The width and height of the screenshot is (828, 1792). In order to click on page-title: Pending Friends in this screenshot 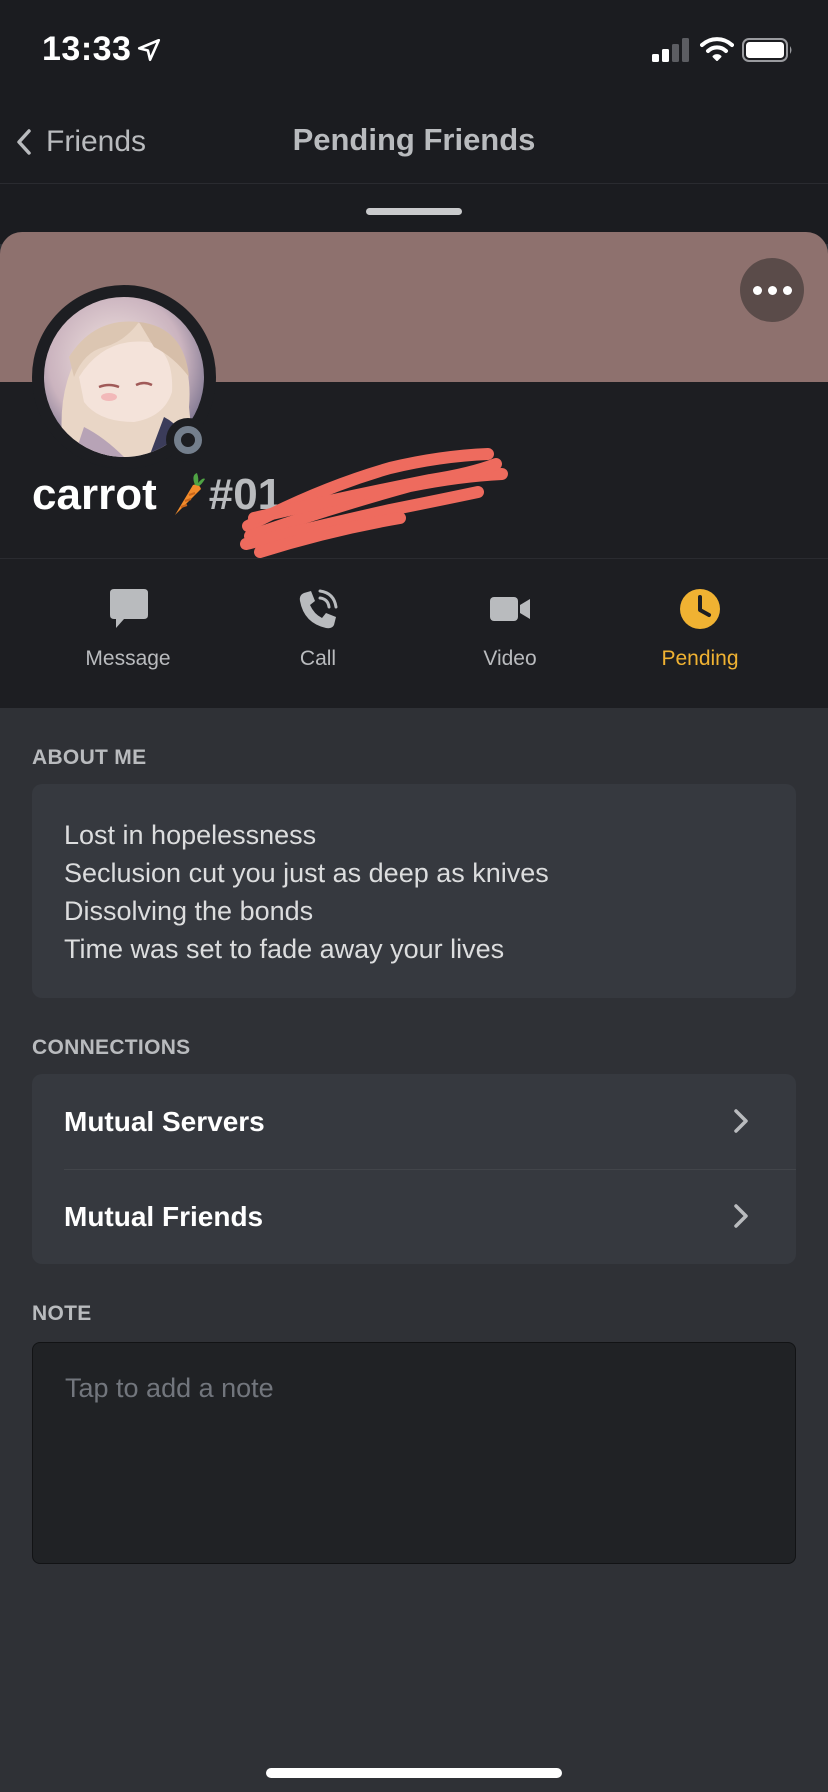, I will do `click(414, 139)`.